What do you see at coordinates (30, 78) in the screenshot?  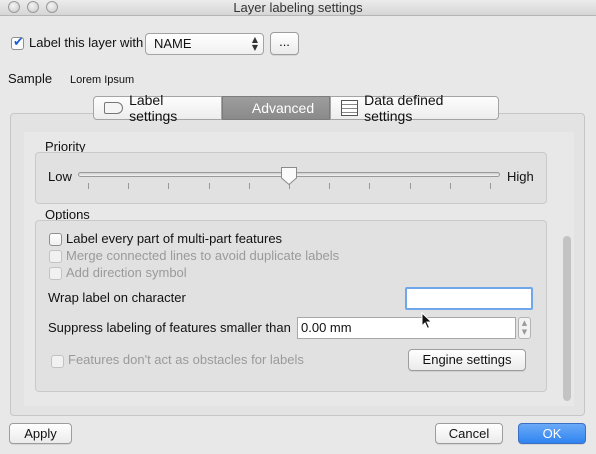 I see `sample-label: Sample` at bounding box center [30, 78].